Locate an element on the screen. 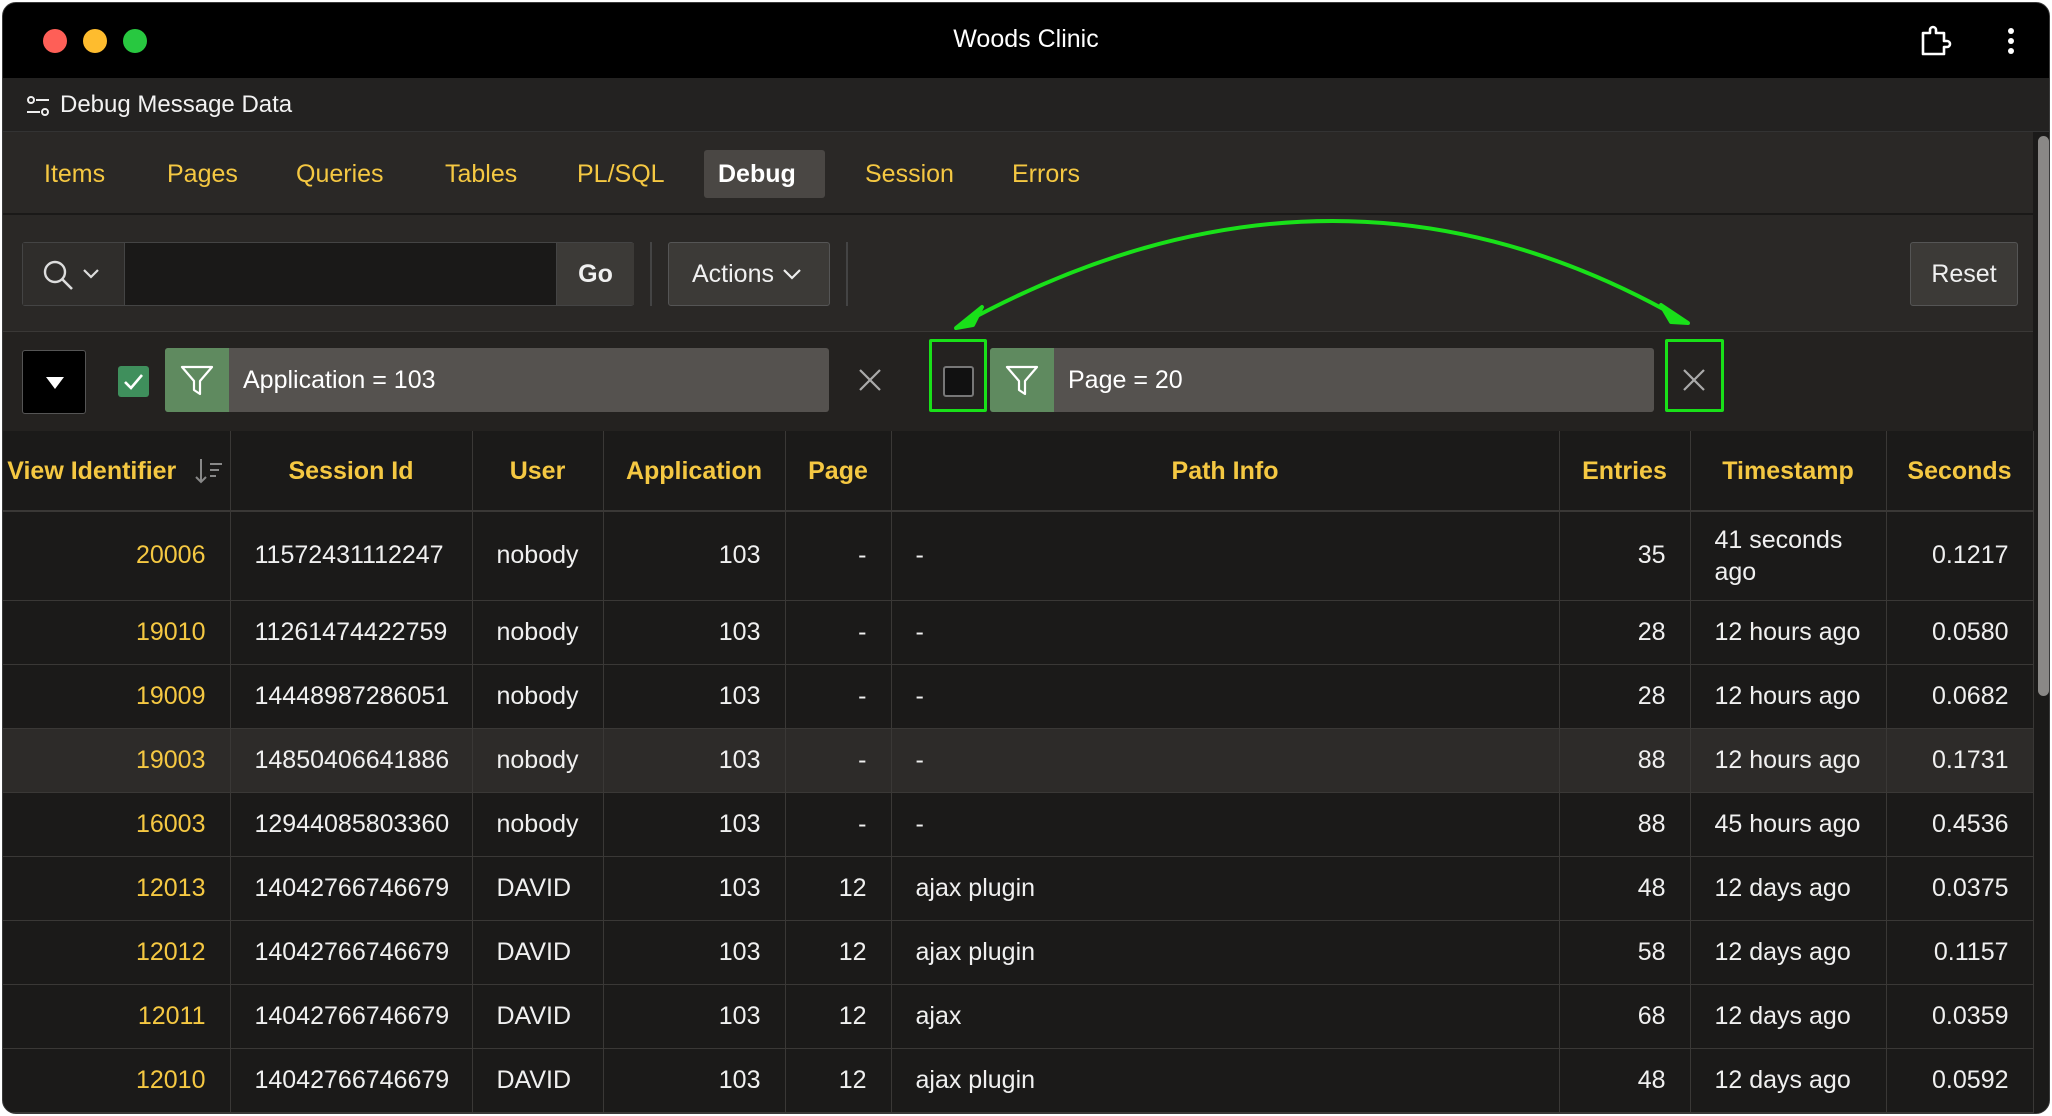 The image size is (2052, 1116). column-header-label: View Identifier is located at coordinates (92, 471).